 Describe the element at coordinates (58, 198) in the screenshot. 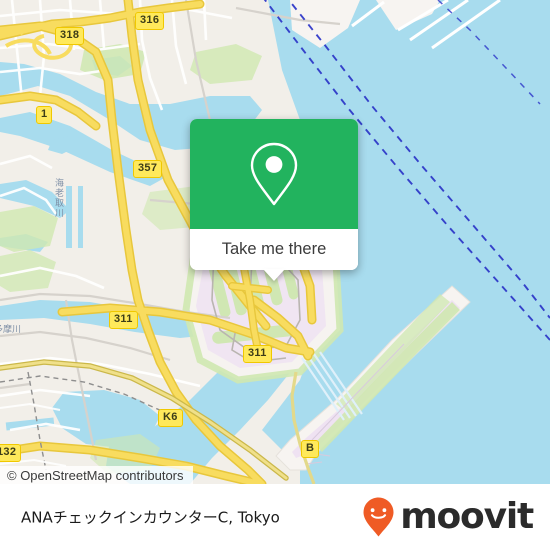

I see `water-label: 海老取川` at that location.